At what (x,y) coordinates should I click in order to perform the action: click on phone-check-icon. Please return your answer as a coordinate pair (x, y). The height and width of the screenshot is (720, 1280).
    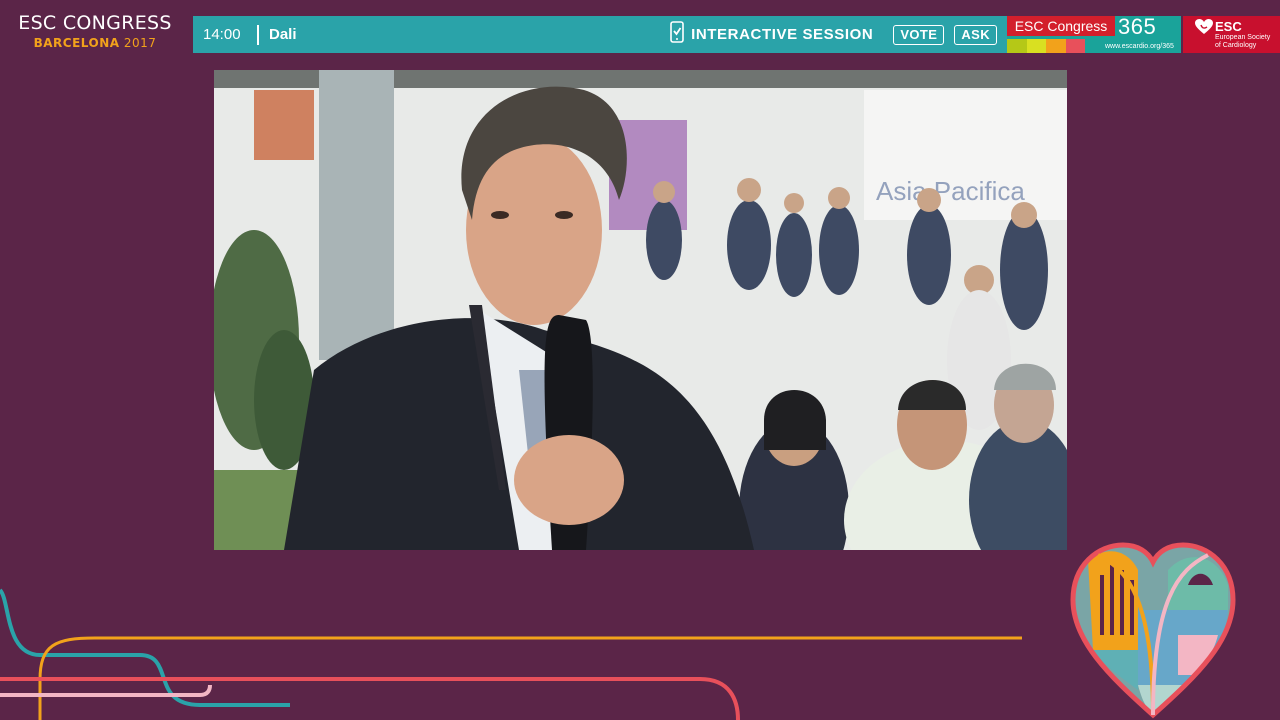
    Looking at the image, I should click on (677, 34).